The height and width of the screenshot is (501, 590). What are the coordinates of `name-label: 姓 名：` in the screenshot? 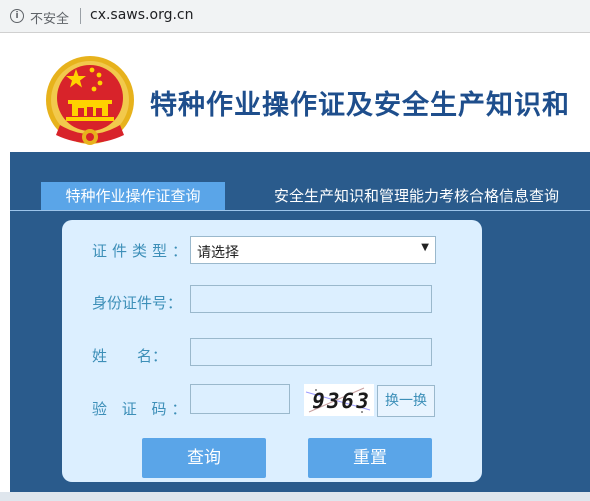 It's located at (130, 356).